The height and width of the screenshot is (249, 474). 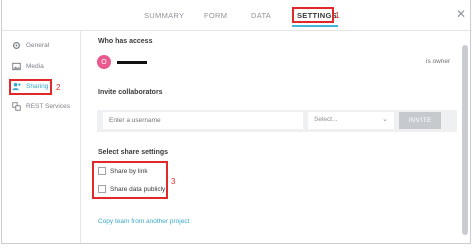 What do you see at coordinates (315, 26) in the screenshot?
I see `active-tab-indicator` at bounding box center [315, 26].